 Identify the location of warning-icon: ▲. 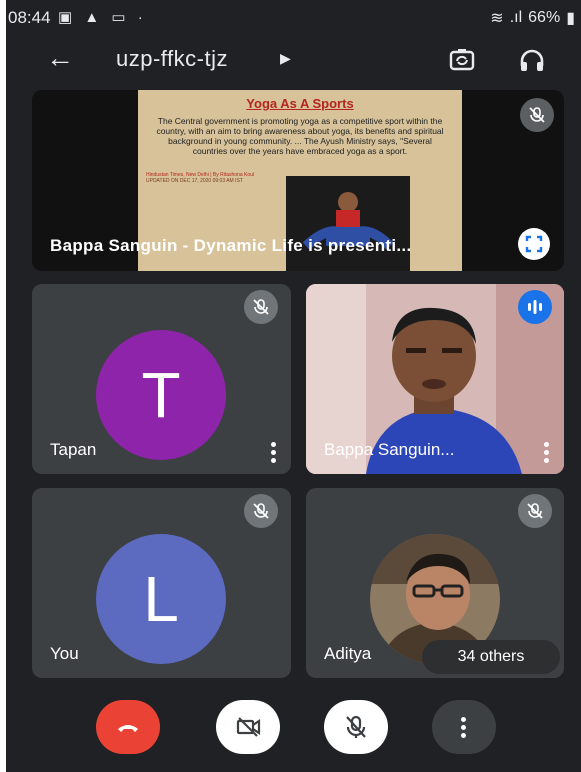
(94, 17).